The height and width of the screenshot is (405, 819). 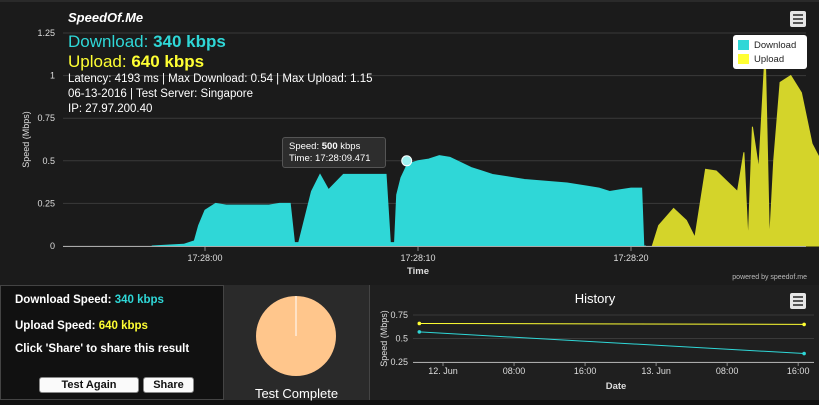 I want to click on history-y-tick-label: 0.75, so click(x=399, y=315).